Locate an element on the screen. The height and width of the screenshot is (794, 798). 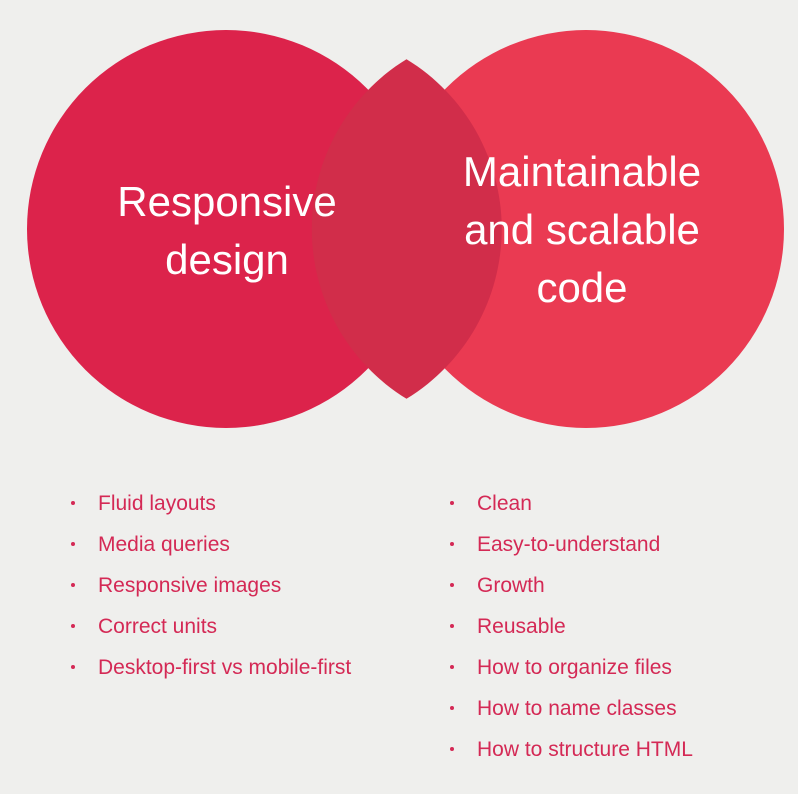
list-item-label: Media queries is located at coordinates (164, 544).